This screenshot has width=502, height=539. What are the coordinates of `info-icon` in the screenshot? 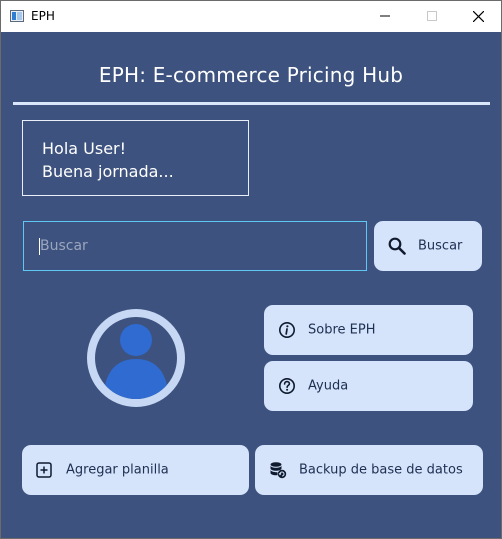 It's located at (287, 330).